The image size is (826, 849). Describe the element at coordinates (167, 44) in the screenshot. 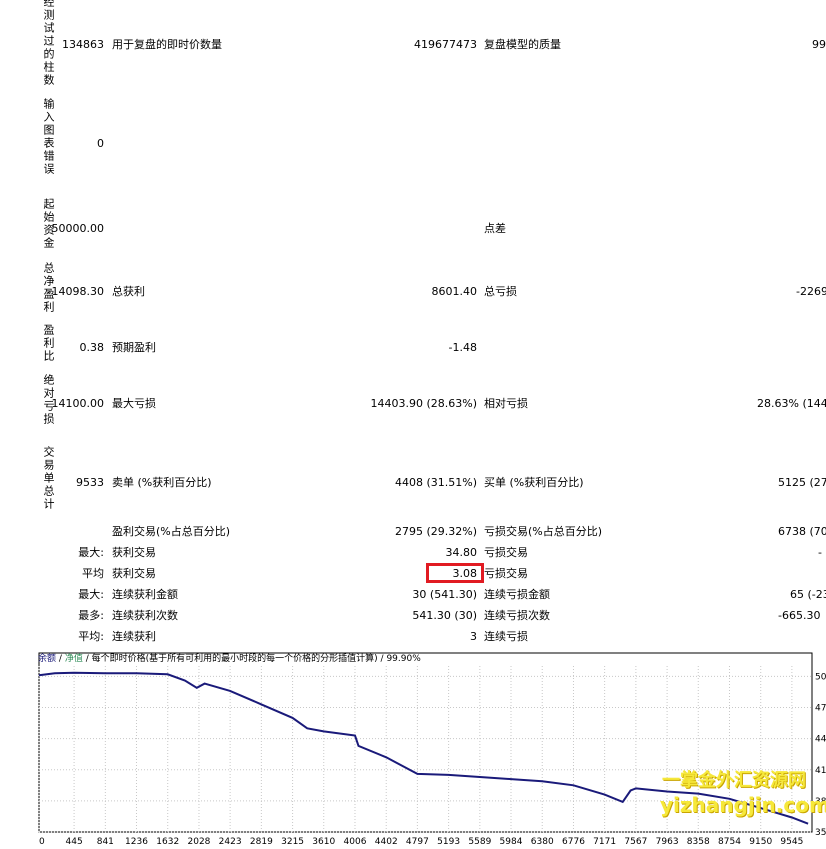

I see `ticks-label: 用于复盘的即时价数量` at that location.